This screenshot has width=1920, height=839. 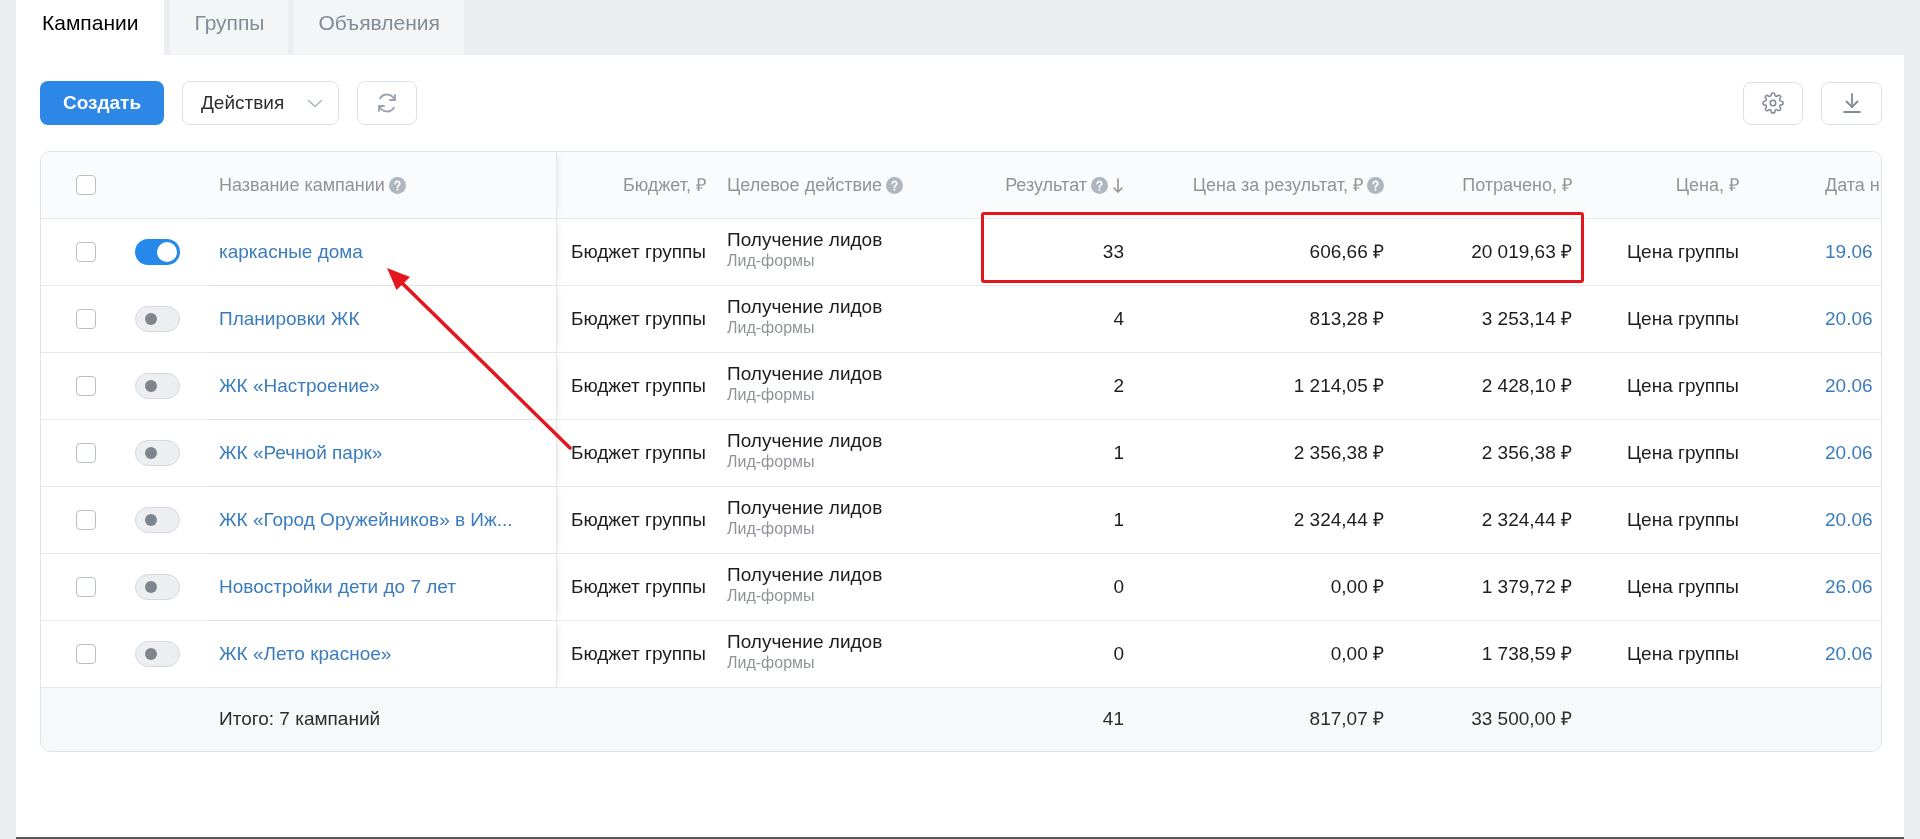 What do you see at coordinates (1521, 719) in the screenshot?
I see `table-cell-text: 33 500,00 ₽` at bounding box center [1521, 719].